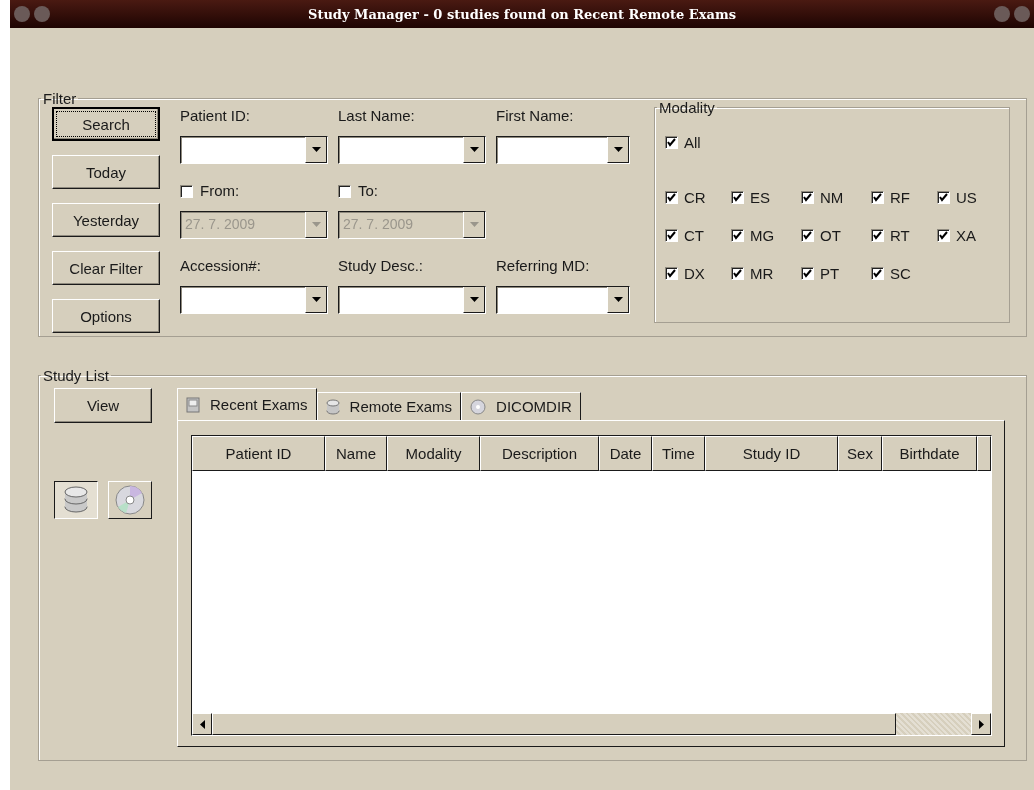 The height and width of the screenshot is (790, 1034). I want to click on filter-button: Yesterday, so click(106, 220).